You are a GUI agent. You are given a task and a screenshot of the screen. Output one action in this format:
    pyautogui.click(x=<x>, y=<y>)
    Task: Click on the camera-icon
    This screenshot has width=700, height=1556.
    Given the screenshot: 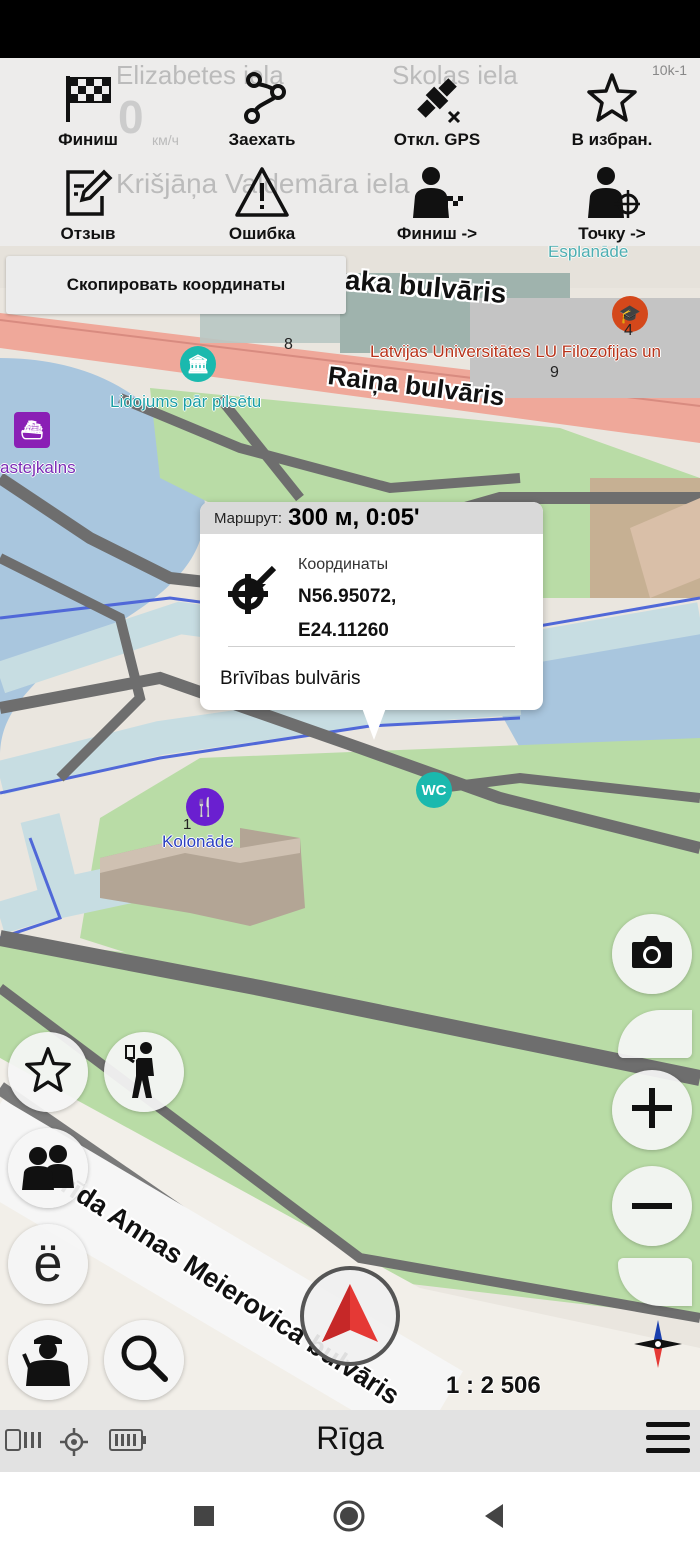 What is the action you would take?
    pyautogui.click(x=652, y=954)
    